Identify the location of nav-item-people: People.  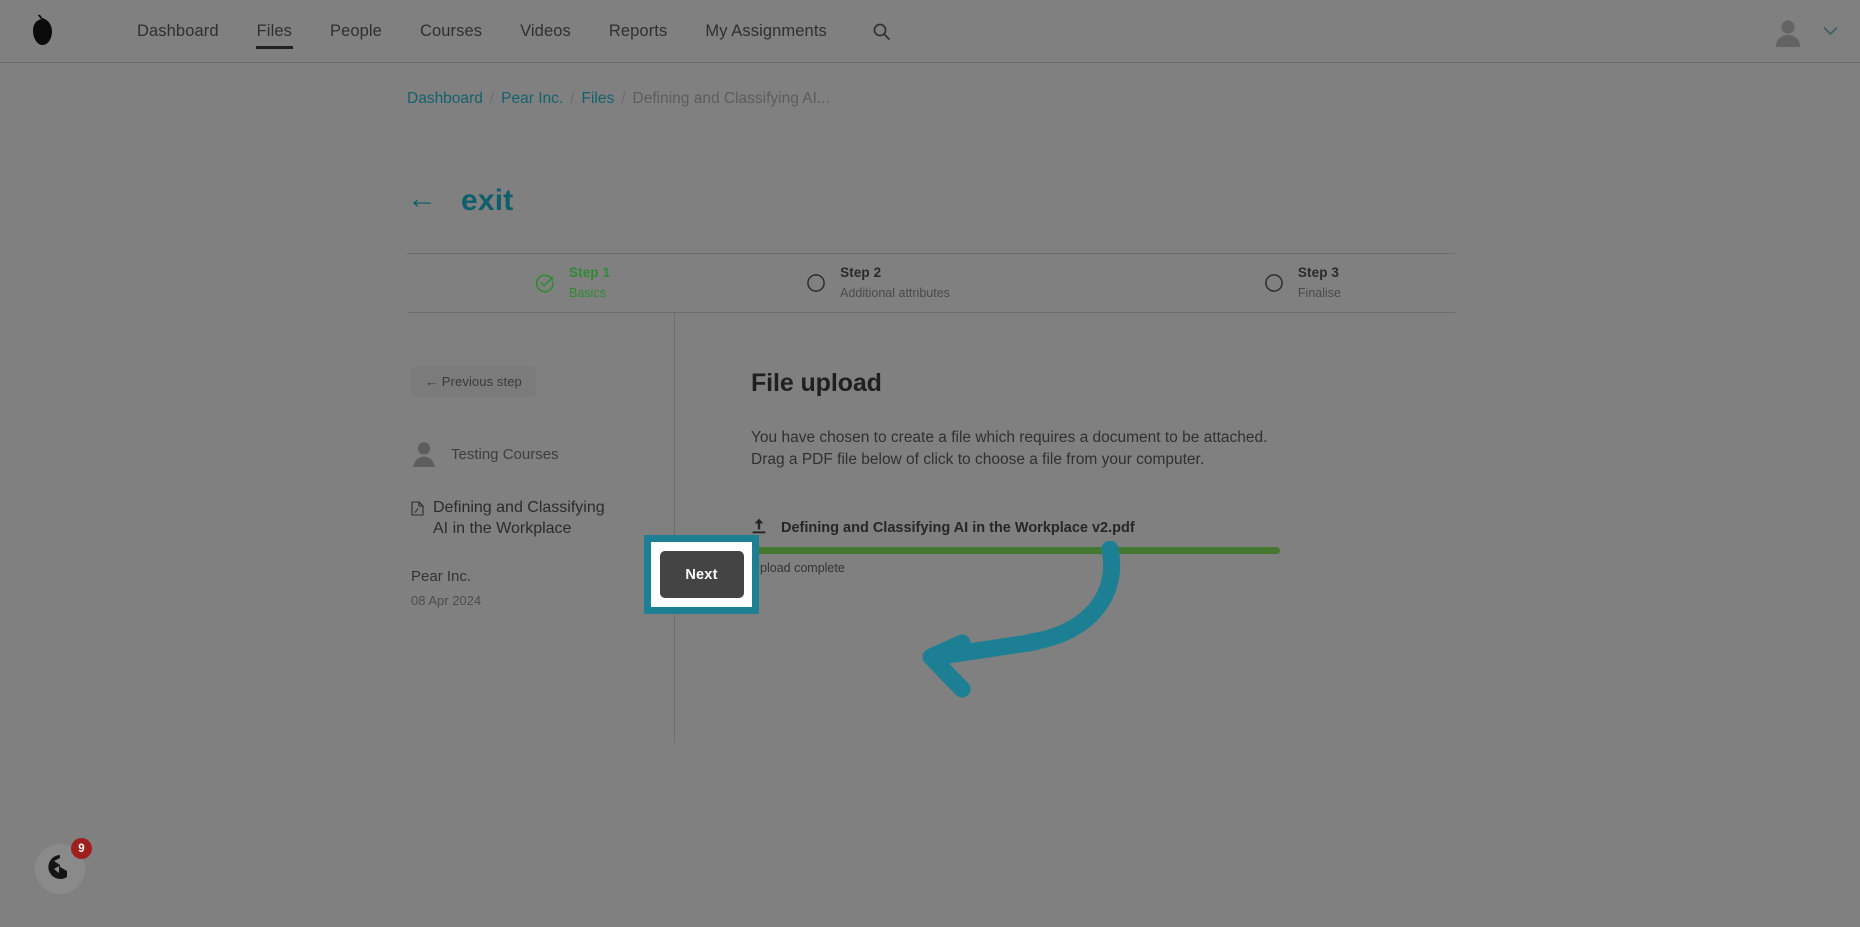
(356, 31).